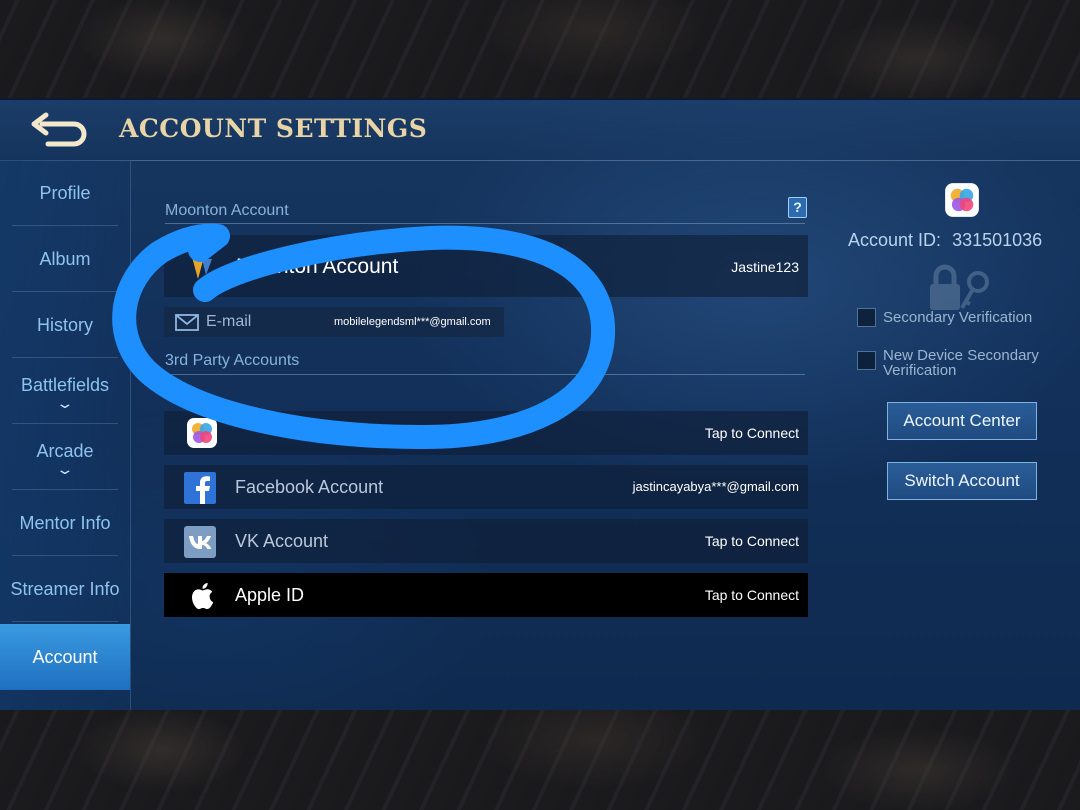 The image size is (1080, 810). I want to click on sidebar-item-label: History, so click(64, 324).